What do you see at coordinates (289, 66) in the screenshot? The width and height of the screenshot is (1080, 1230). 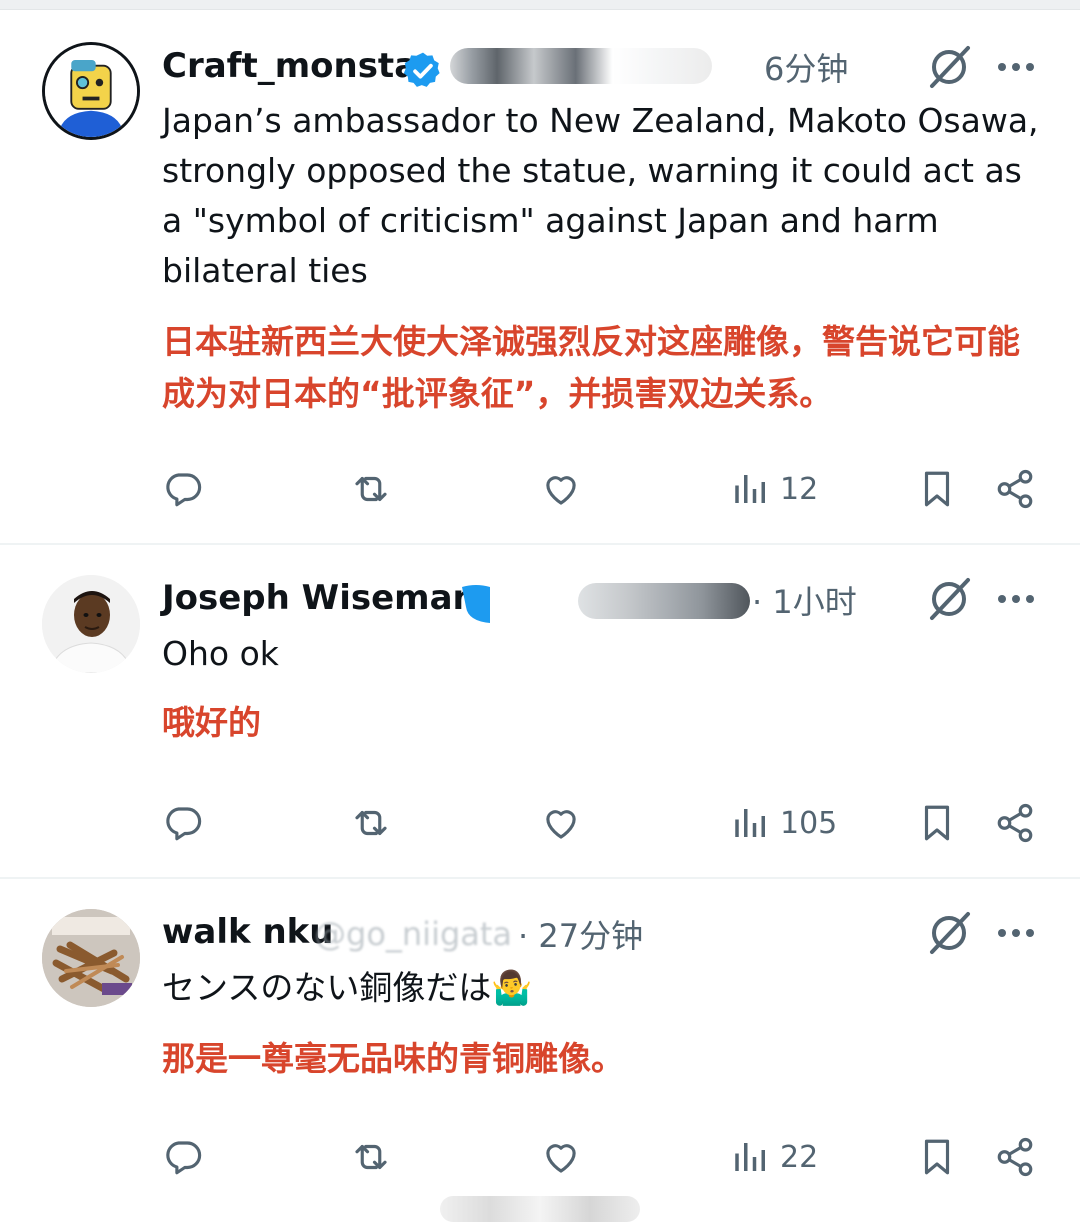 I see `author-name: Craft_monsta` at bounding box center [289, 66].